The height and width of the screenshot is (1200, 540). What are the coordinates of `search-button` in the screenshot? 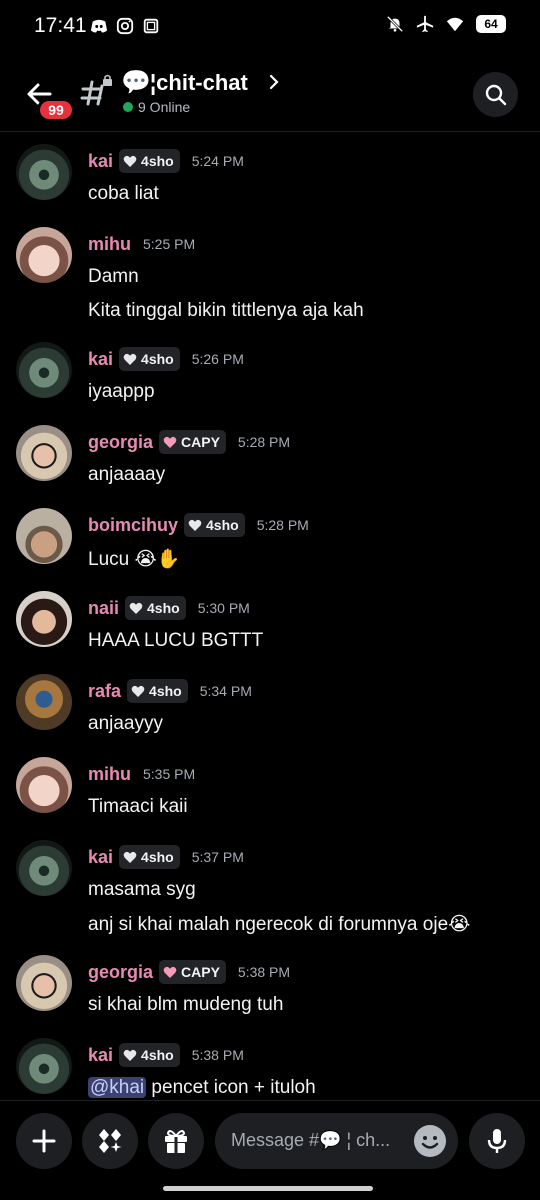 It's located at (495, 94).